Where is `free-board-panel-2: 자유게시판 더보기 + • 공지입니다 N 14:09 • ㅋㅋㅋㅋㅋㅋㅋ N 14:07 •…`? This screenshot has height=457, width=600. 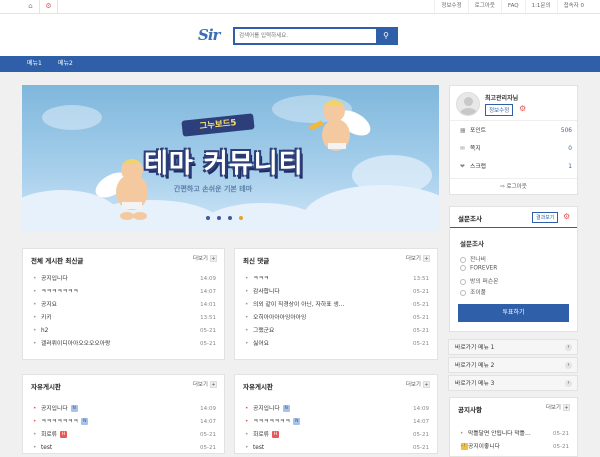
free-board-panel-2: 자유게시판 더보기 + • 공지입니다 N 14:09 • ㅋㅋㅋㅋㅋㅋㅋ N 14:07 •… is located at coordinates (336, 414).